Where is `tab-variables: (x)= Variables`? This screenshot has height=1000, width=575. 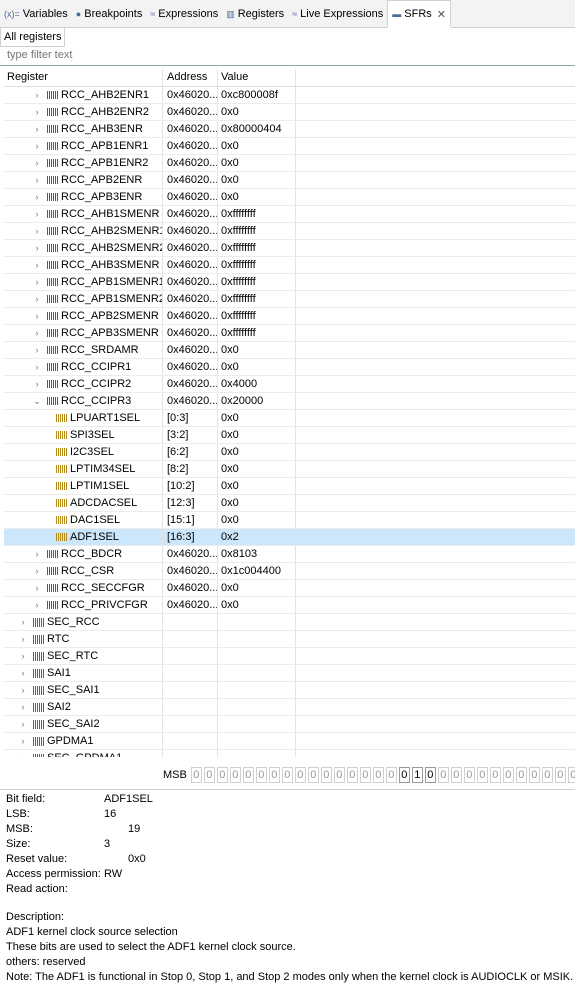 tab-variables: (x)= Variables is located at coordinates (36, 14).